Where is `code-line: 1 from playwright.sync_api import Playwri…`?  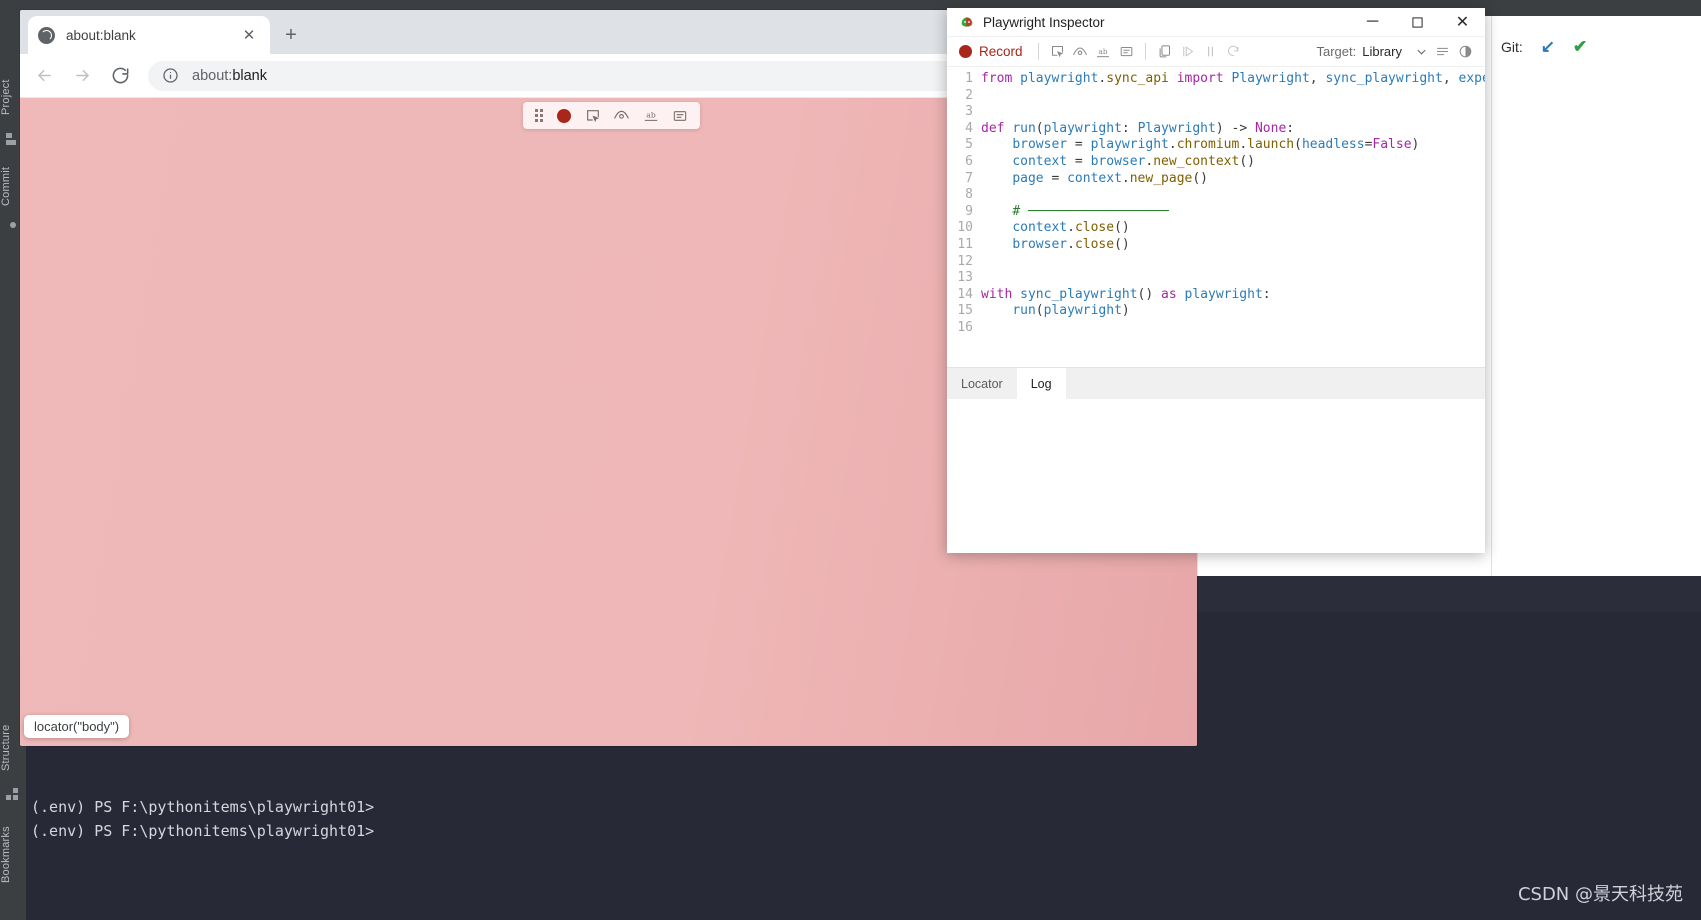 code-line: 1 from playwright.sync_api import Playwri… is located at coordinates (1216, 79).